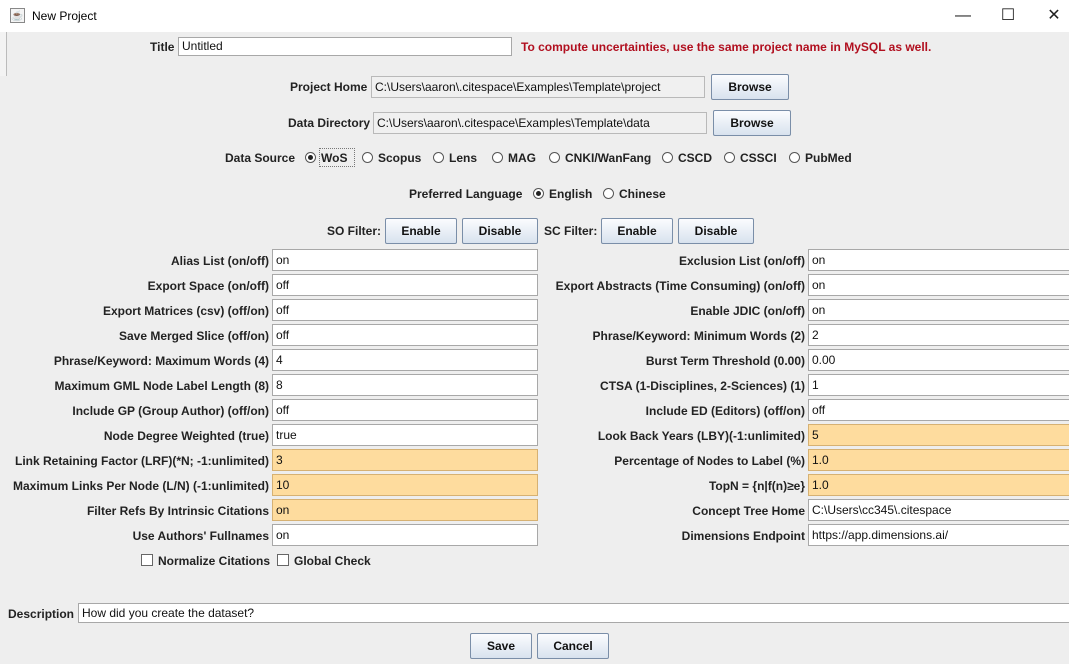 The width and height of the screenshot is (1069, 664). I want to click on param-input-save-merged-slice-off-on: off, so click(405, 335).